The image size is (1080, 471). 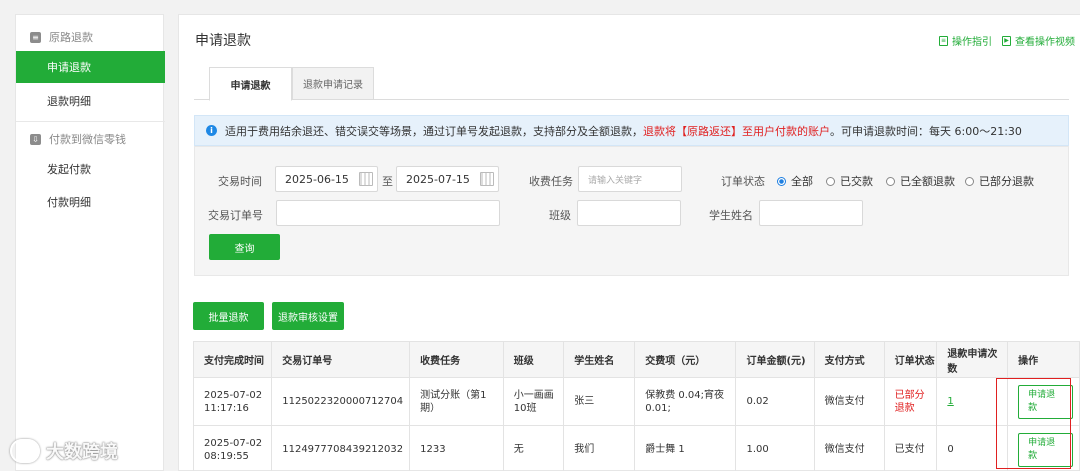 What do you see at coordinates (438, 179) in the screenshot?
I see `date-to-value: 2025-07-15` at bounding box center [438, 179].